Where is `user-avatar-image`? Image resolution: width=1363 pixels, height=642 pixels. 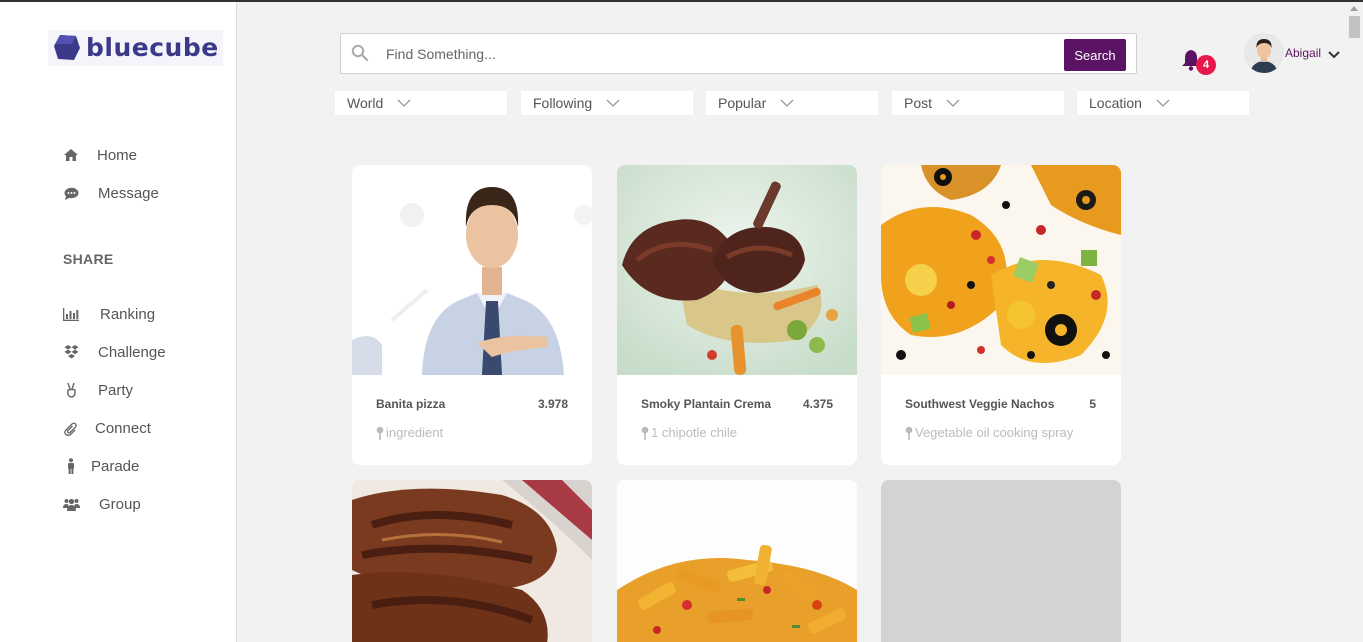 user-avatar-image is located at coordinates (1264, 53).